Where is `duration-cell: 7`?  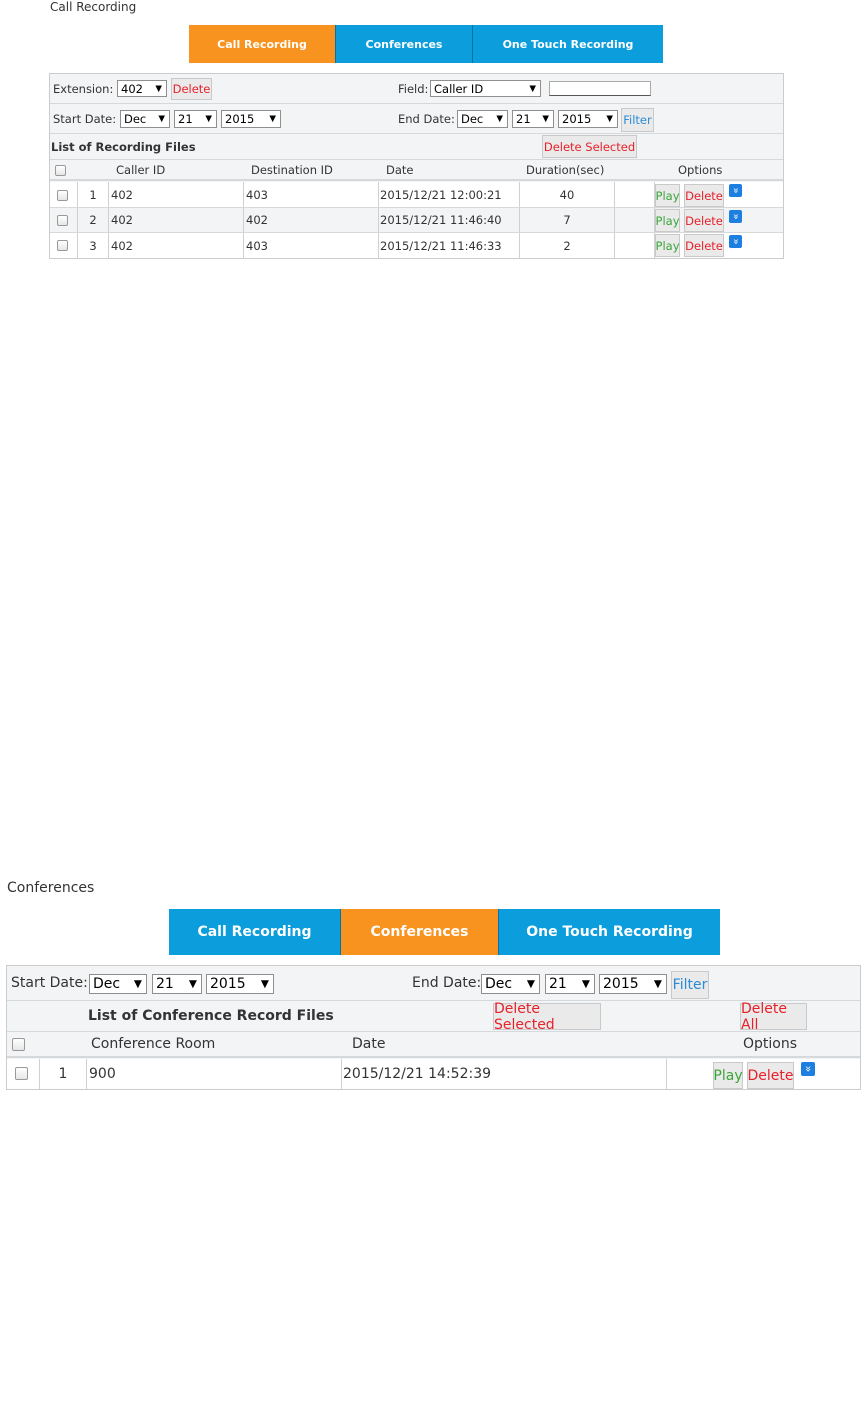 duration-cell: 7 is located at coordinates (567, 220).